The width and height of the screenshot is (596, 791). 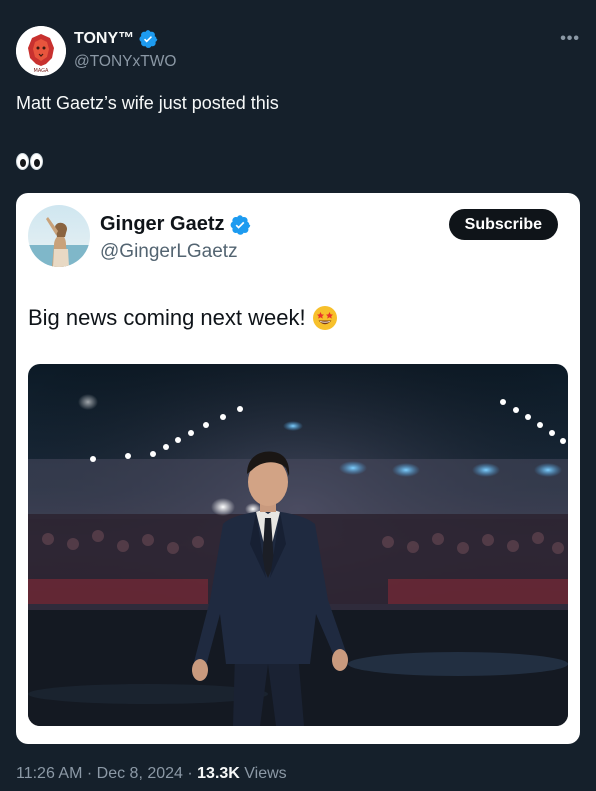 I want to click on tweet-date: Dec 8, 2024, so click(x=140, y=774).